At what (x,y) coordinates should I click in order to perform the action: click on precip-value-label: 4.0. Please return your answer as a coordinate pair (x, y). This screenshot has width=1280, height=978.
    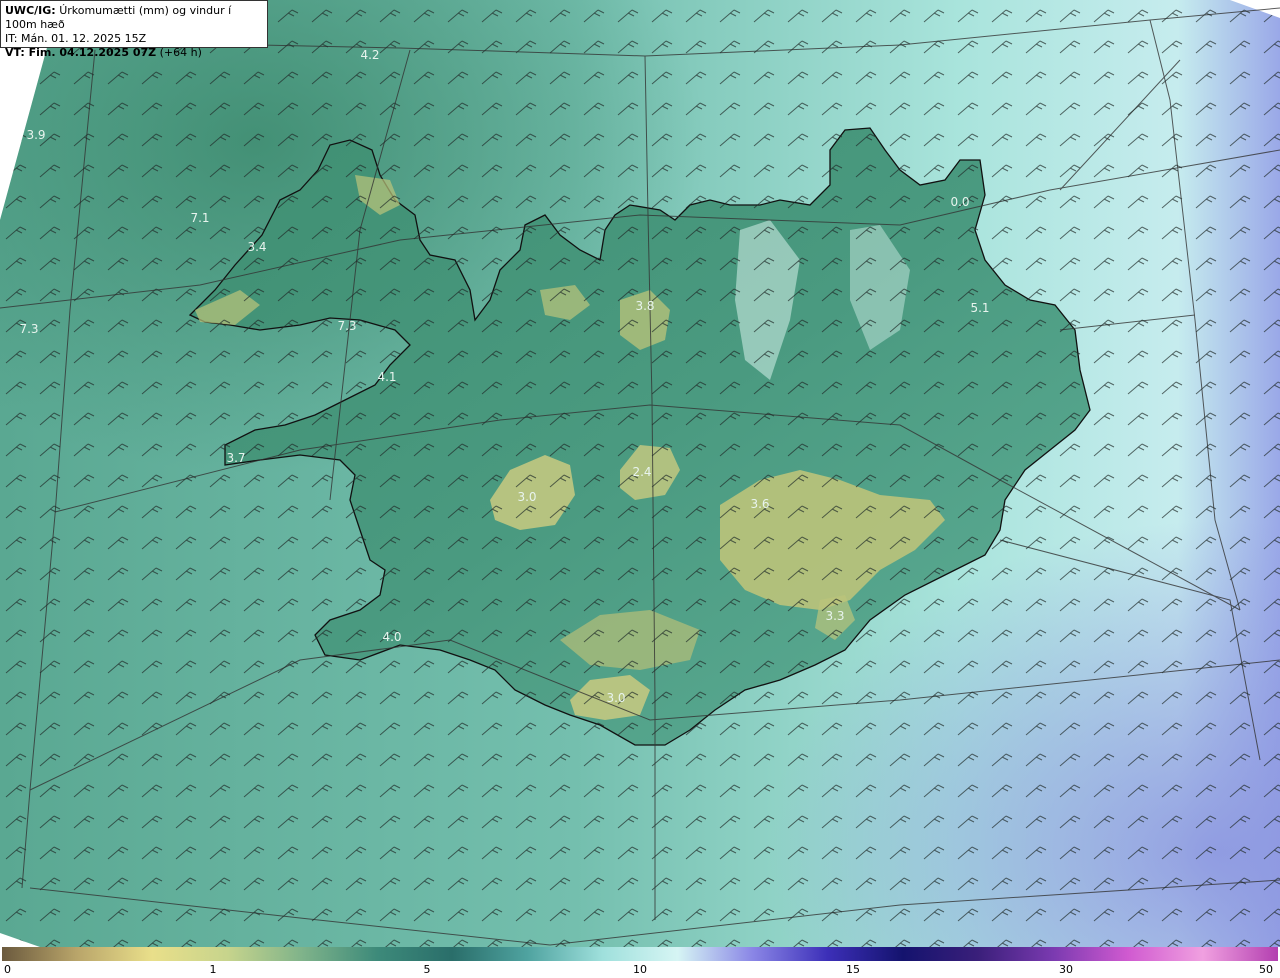
    Looking at the image, I should click on (391, 637).